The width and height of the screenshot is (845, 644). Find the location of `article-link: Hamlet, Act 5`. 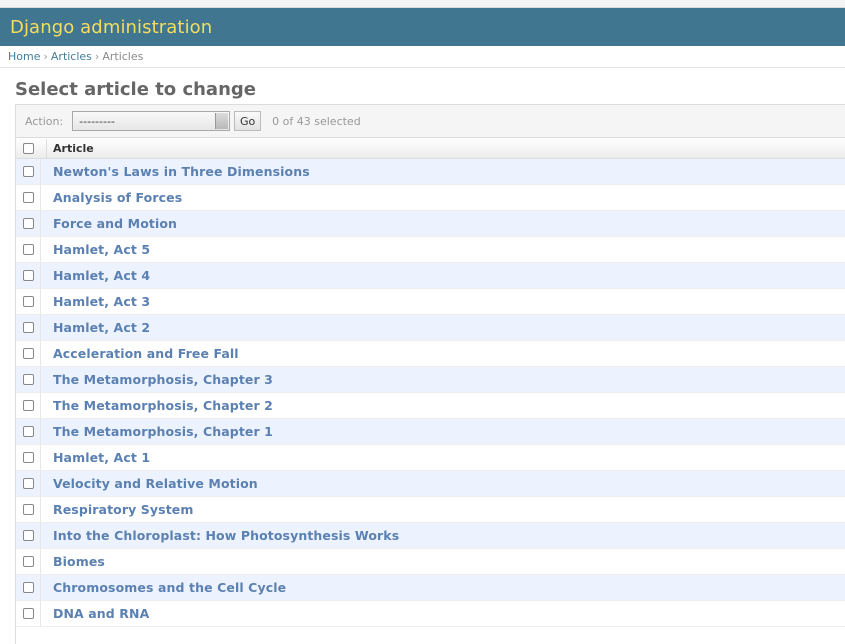

article-link: Hamlet, Act 5 is located at coordinates (98, 249).